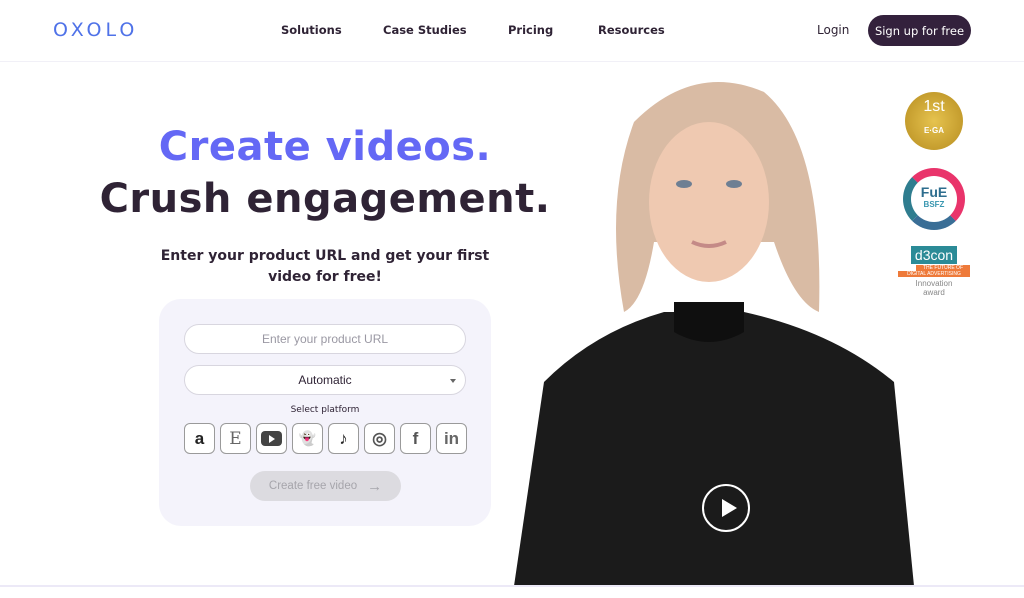  I want to click on oxolo-logo: OXOLO, so click(95, 30).